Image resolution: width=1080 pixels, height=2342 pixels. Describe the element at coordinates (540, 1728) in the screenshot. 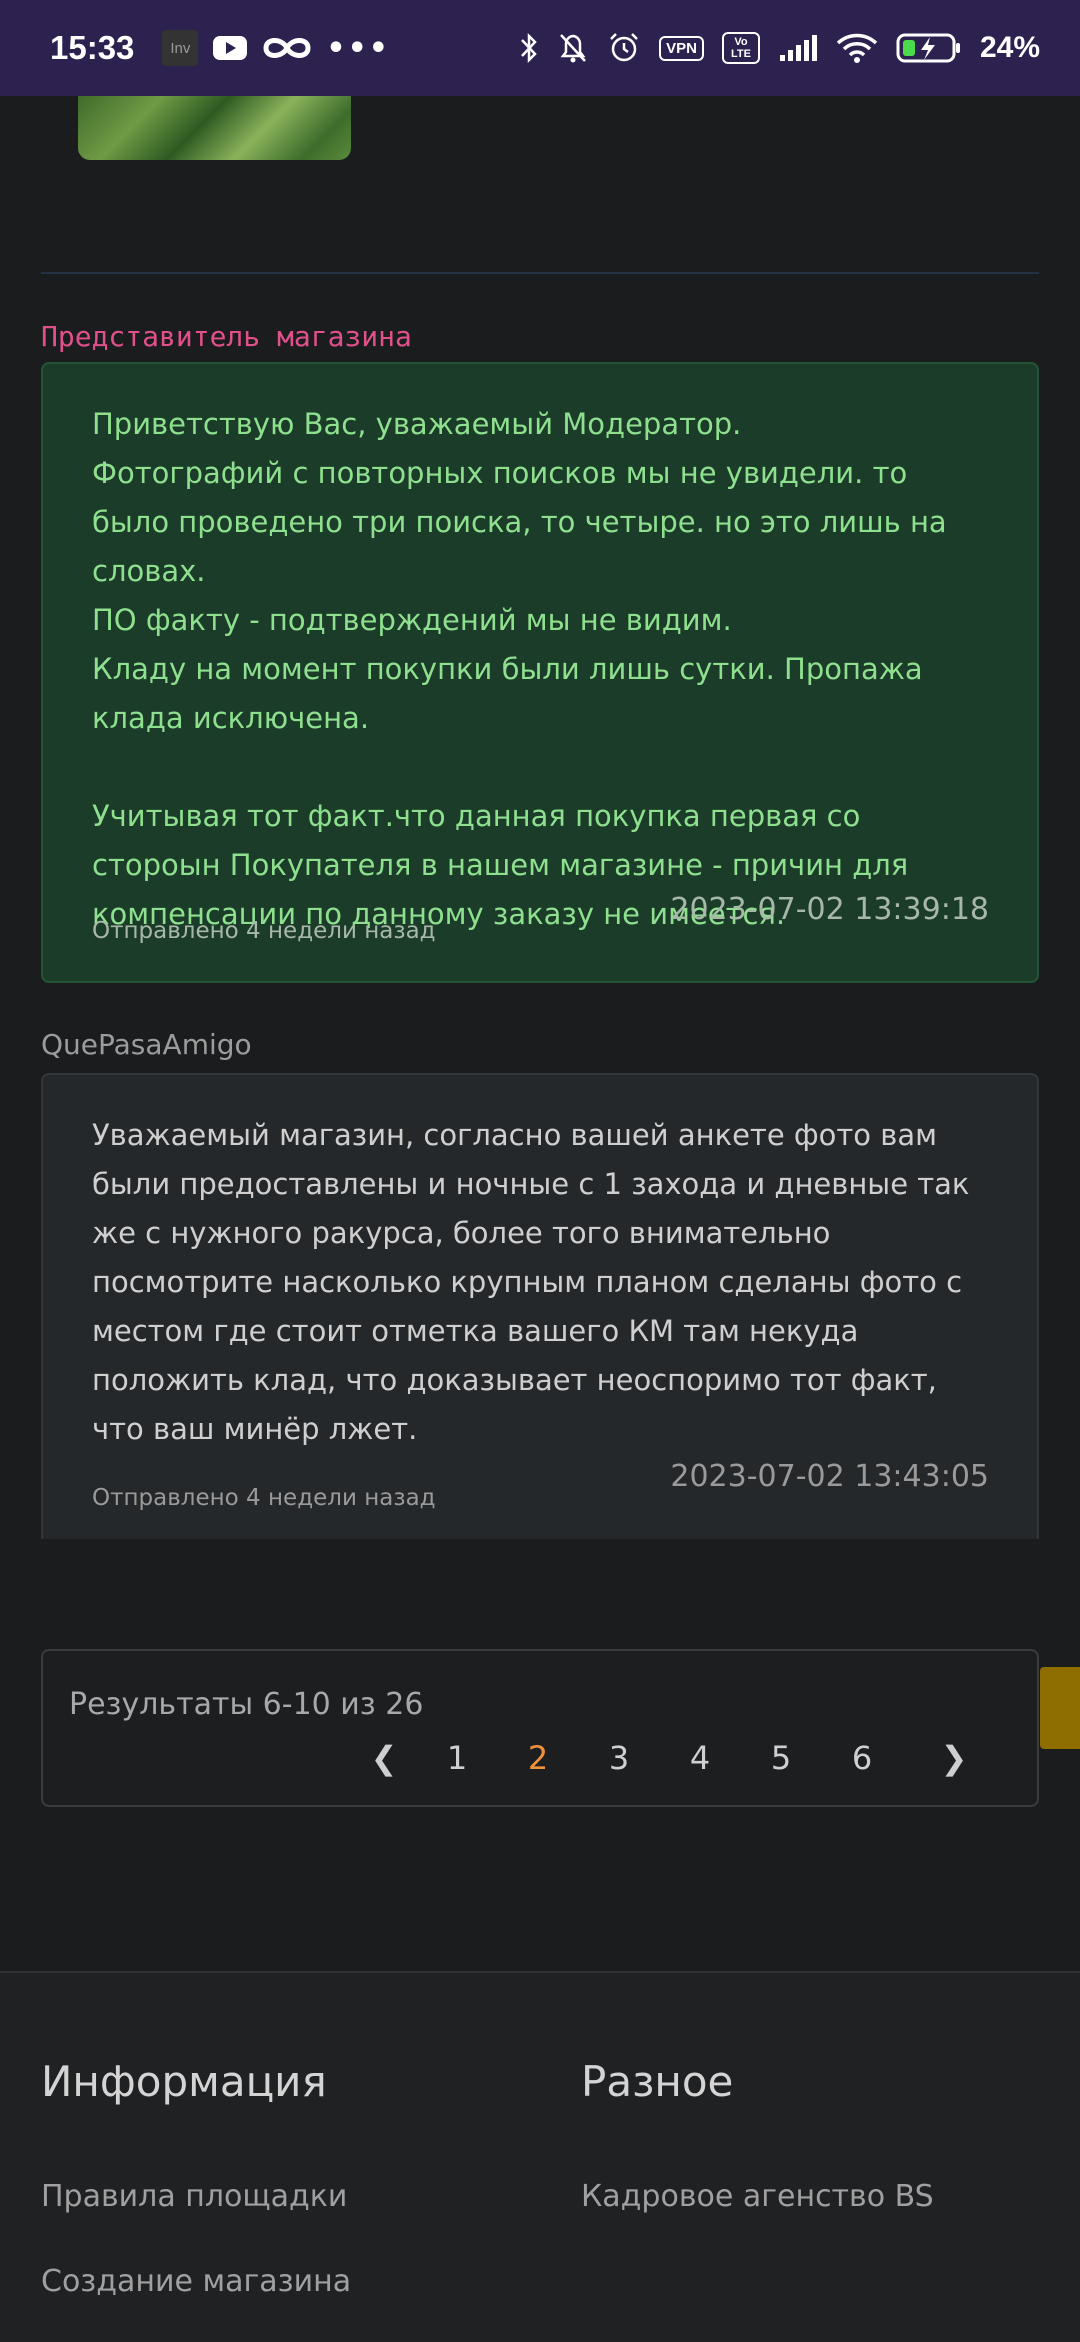

I see `pagination: Результаты 6-10 из 26 ❮ 1 2 3 4 5 6 ❯` at that location.